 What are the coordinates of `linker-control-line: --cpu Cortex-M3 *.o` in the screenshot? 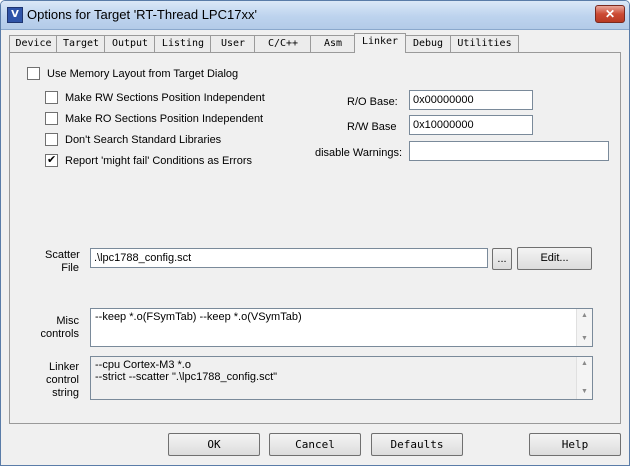 It's located at (143, 365).